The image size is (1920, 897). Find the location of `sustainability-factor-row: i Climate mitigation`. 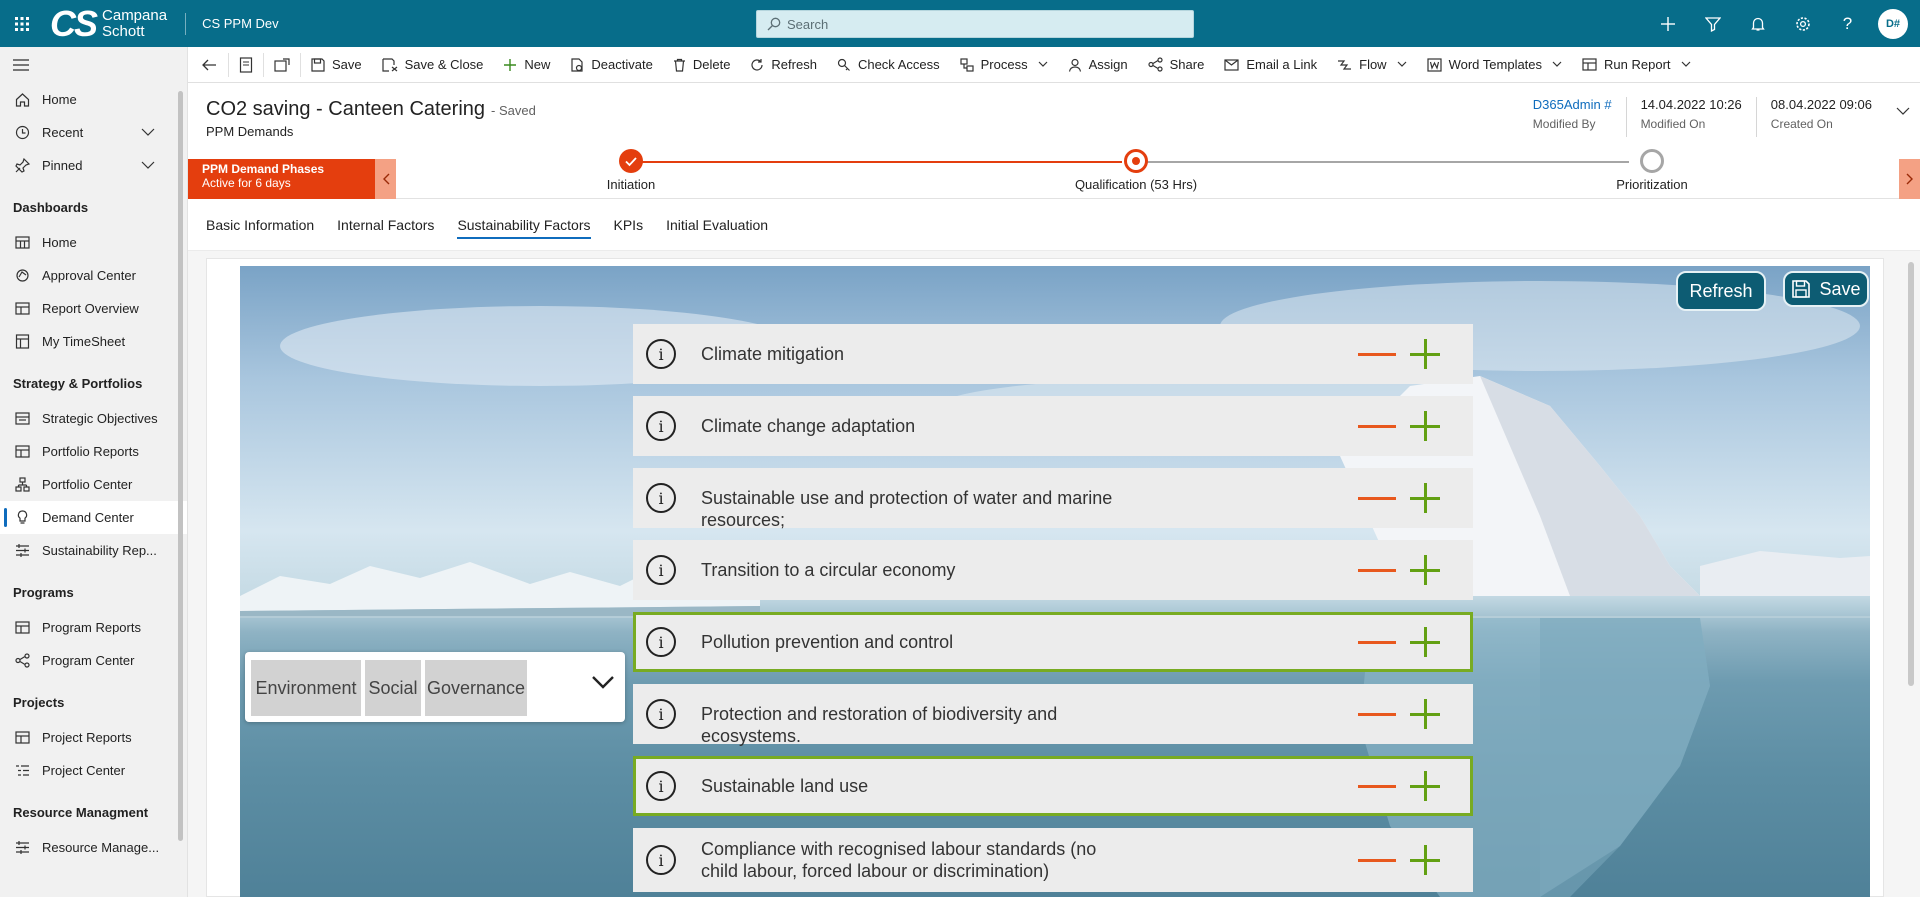

sustainability-factor-row: i Climate mitigation is located at coordinates (1053, 354).